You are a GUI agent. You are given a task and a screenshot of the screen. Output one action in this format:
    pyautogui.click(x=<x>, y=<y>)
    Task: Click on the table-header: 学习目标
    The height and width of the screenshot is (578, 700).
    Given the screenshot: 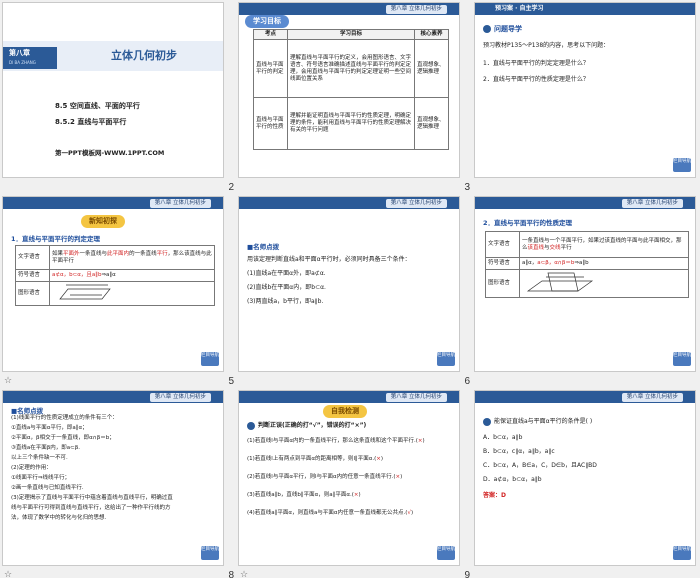 What is the action you would take?
    pyautogui.click(x=351, y=34)
    